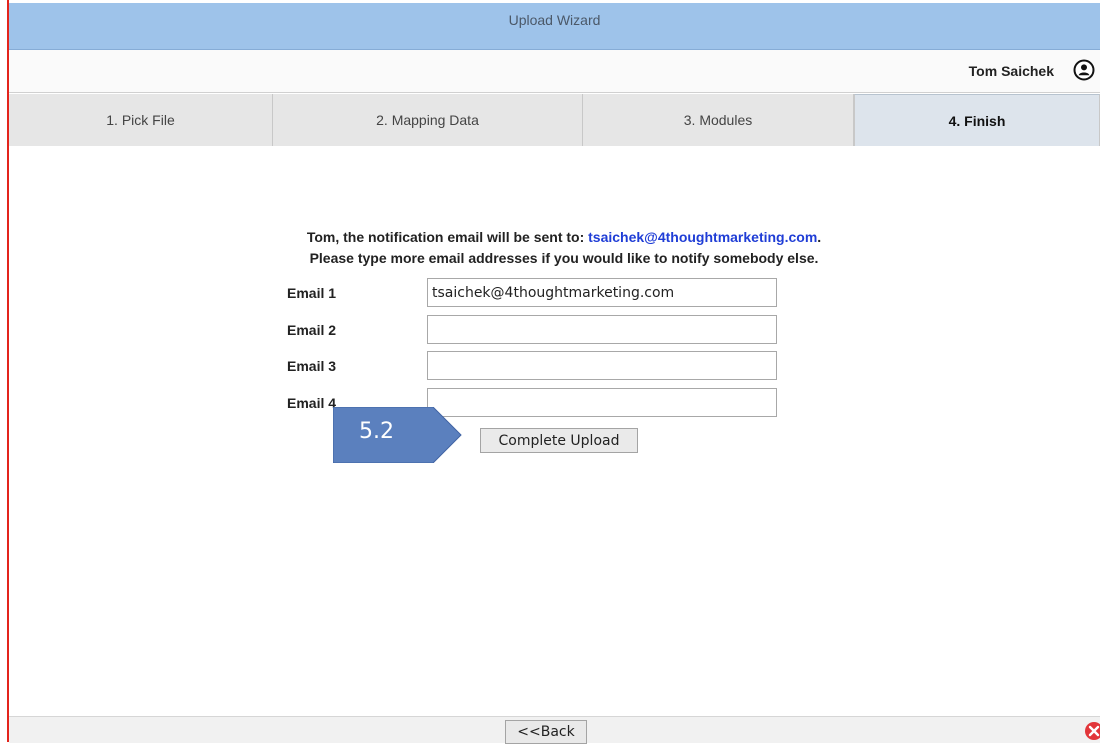 The width and height of the screenshot is (1100, 744). Describe the element at coordinates (559, 440) in the screenshot. I see `complete-upload-button: Complete Upload` at that location.